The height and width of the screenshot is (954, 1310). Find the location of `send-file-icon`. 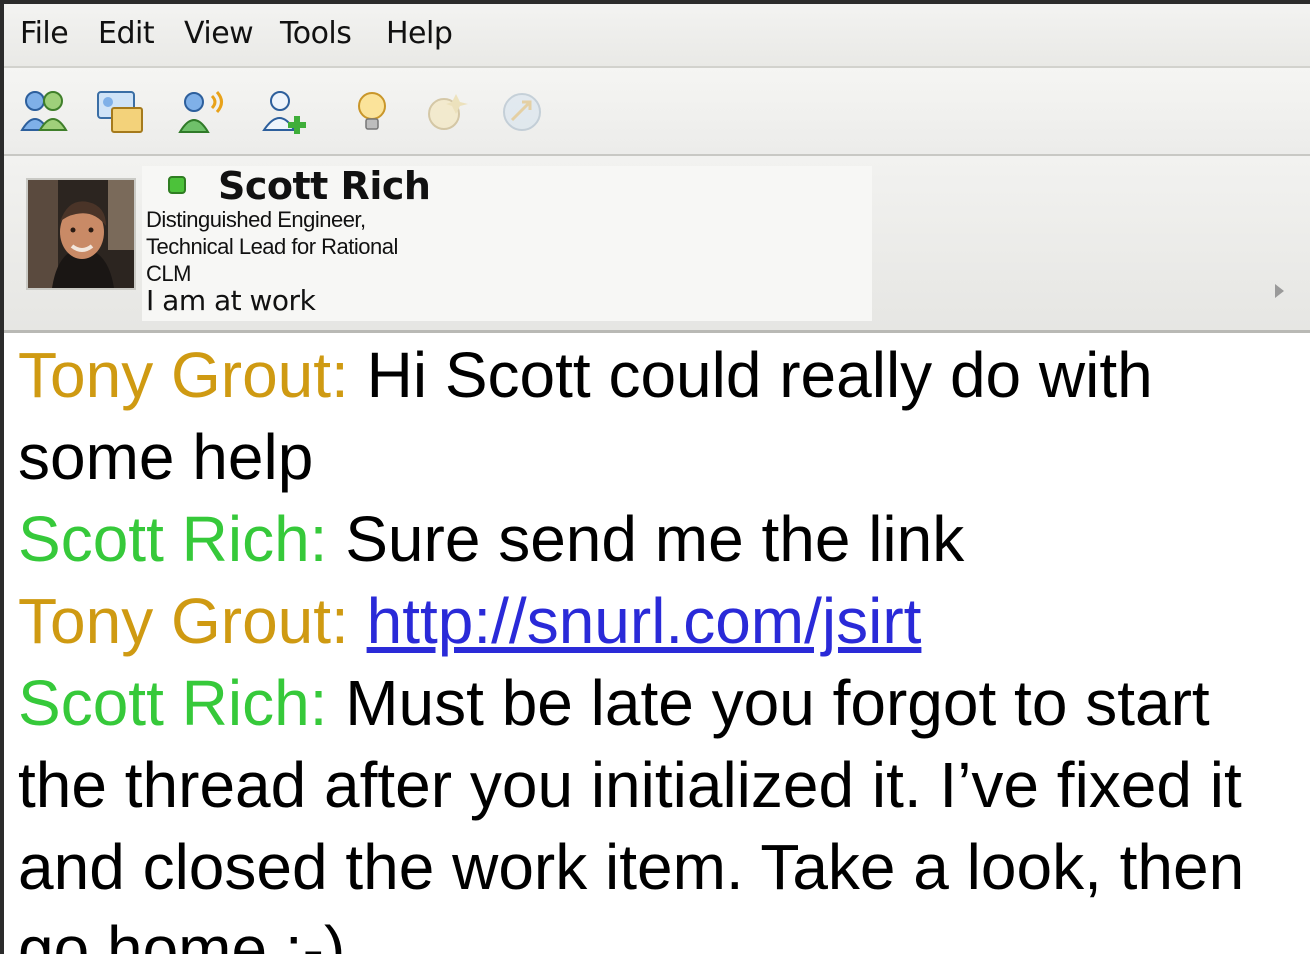

send-file-icon is located at coordinates (522, 112).